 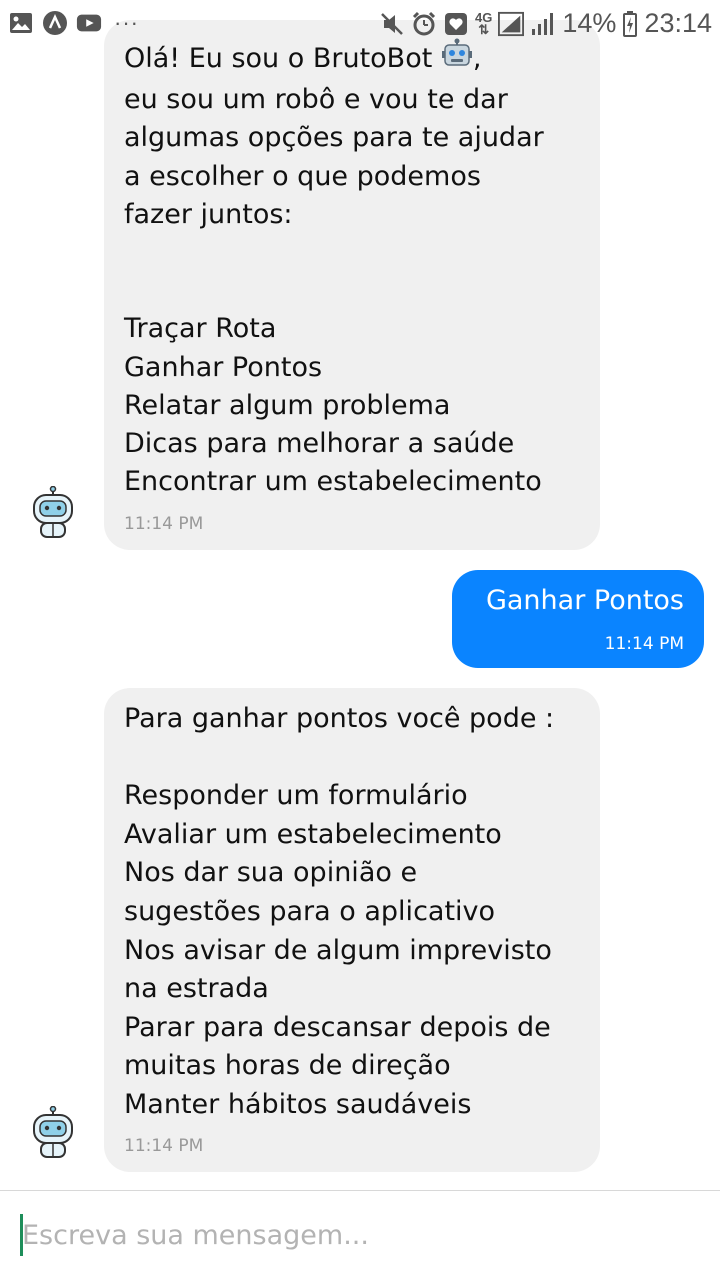 I want to click on status-bar: ··· 4G ⇅ 14% 23:14, so click(x=360, y=25).